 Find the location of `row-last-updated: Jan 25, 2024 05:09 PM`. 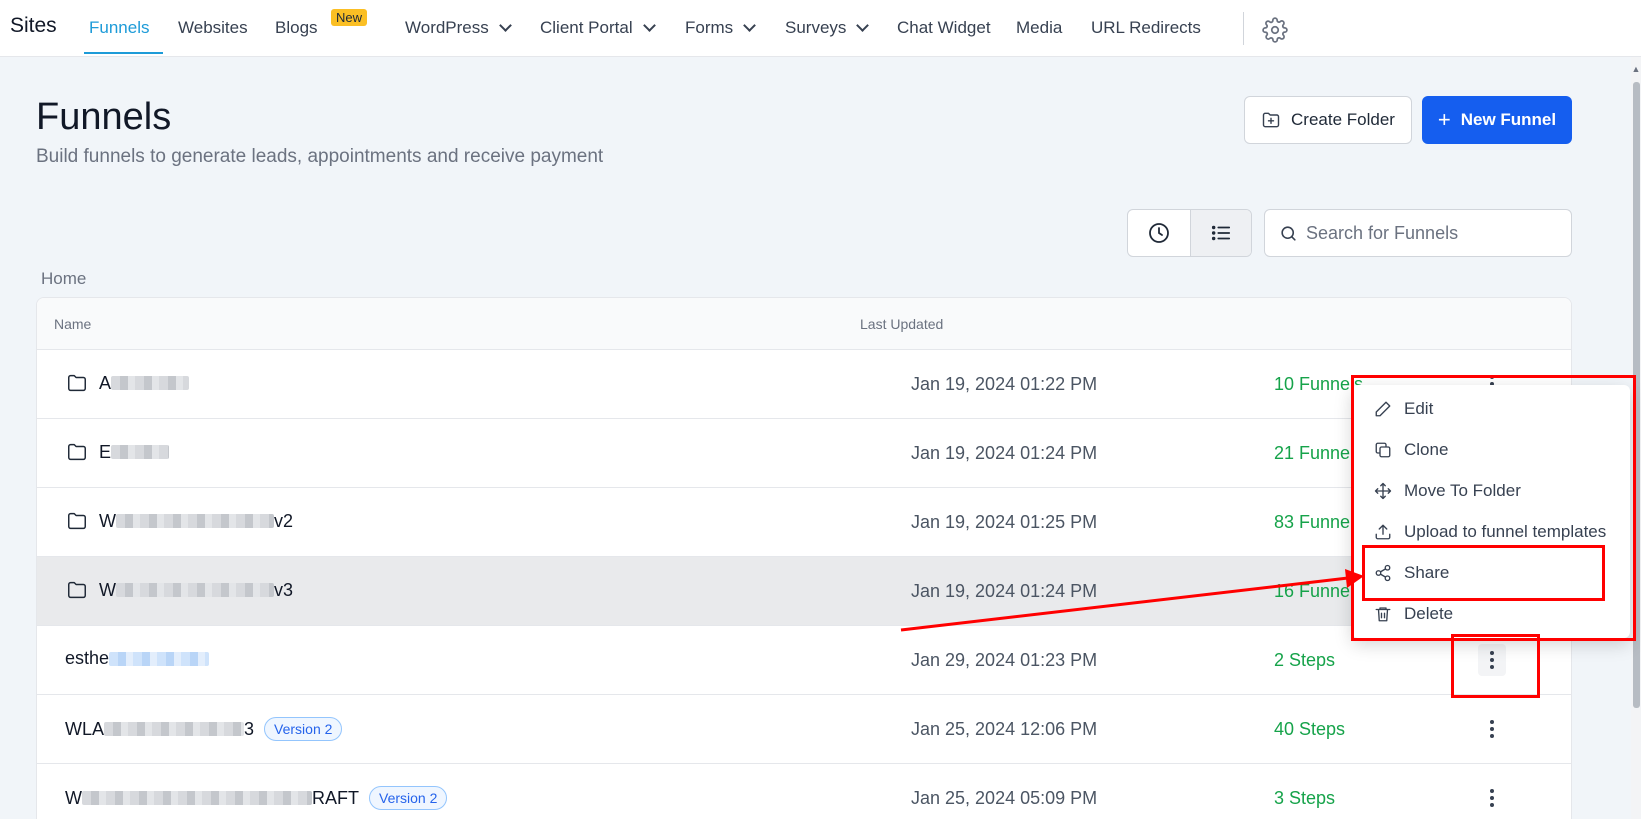

row-last-updated: Jan 25, 2024 05:09 PM is located at coordinates (1004, 798).